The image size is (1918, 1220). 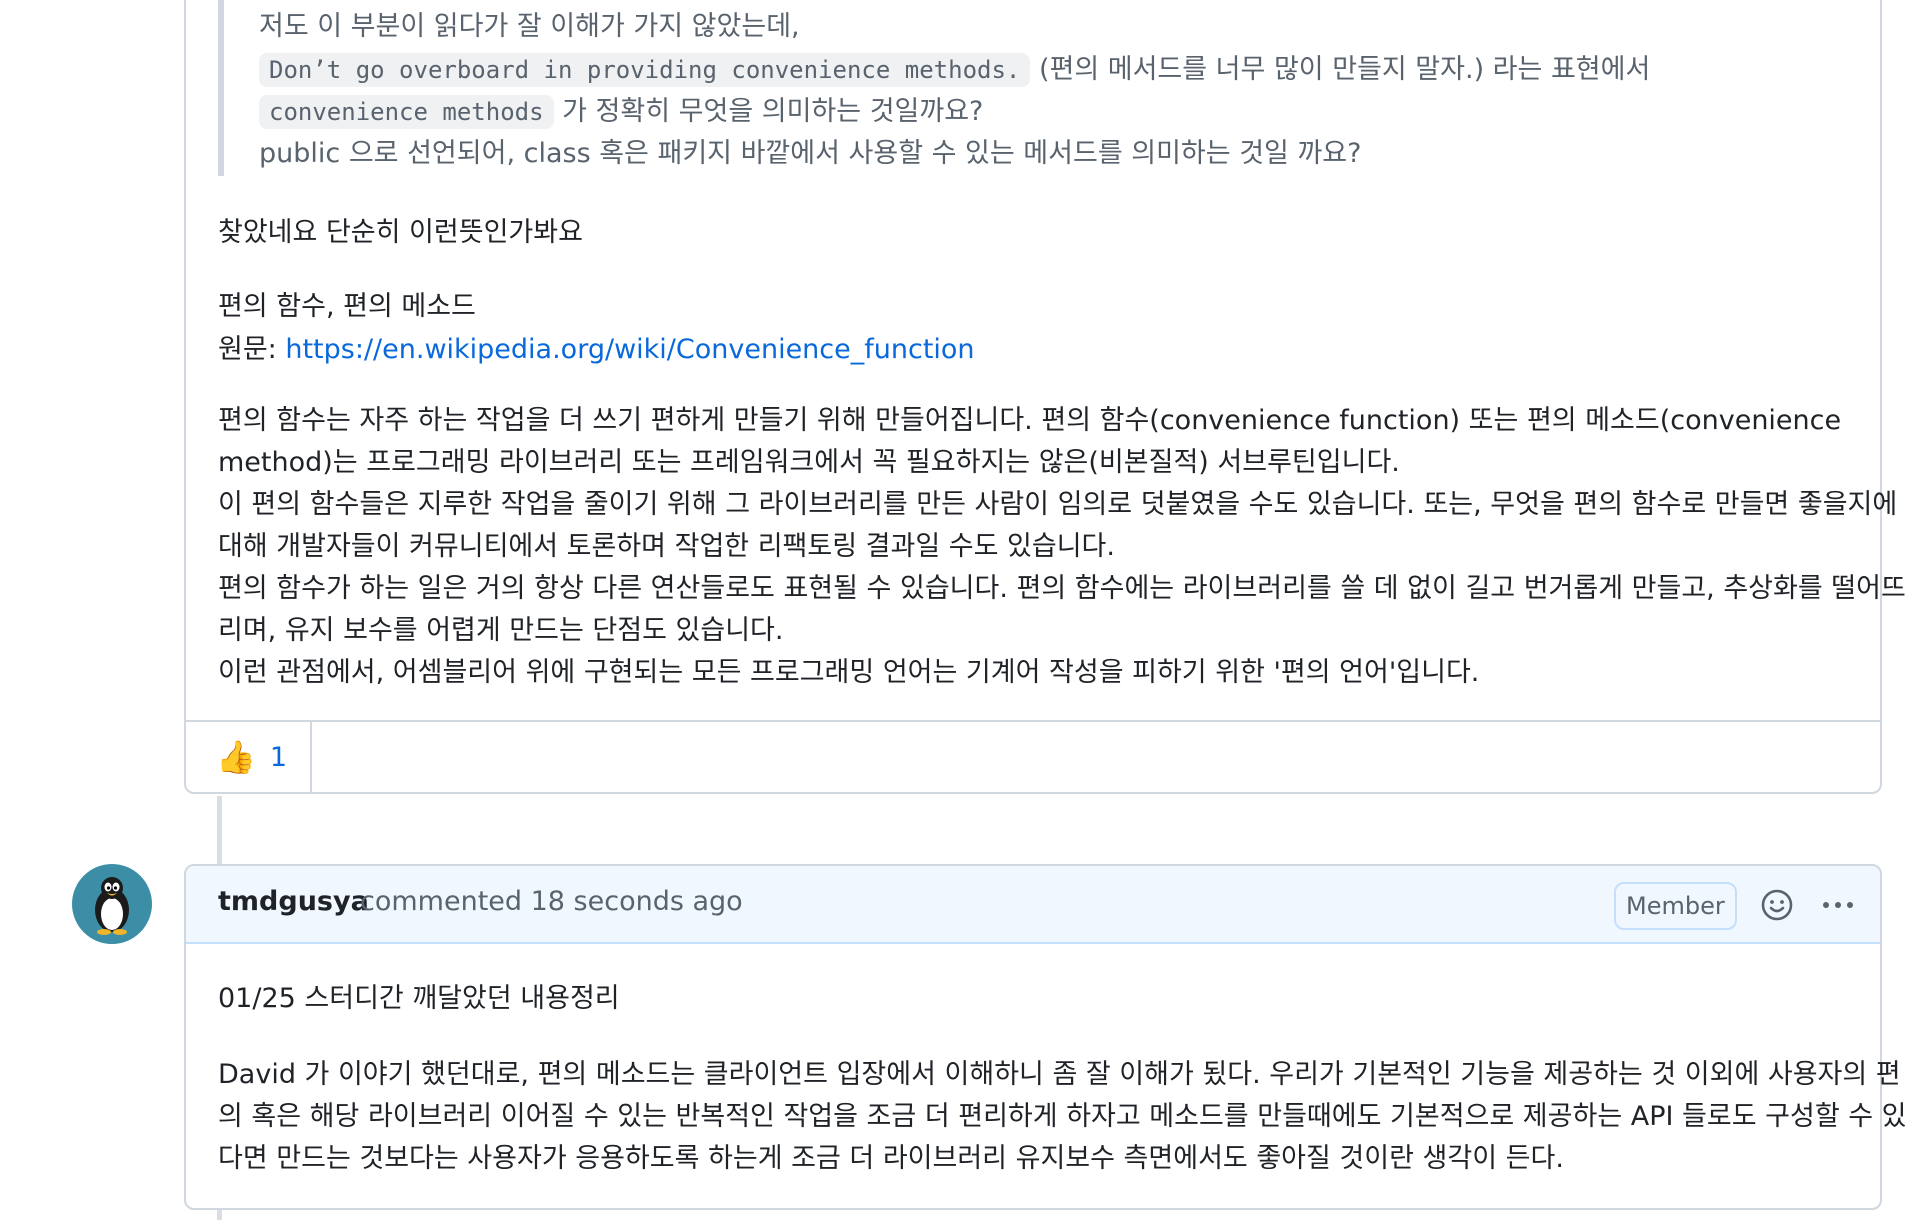 What do you see at coordinates (406, 112) in the screenshot?
I see `inline-code: convenience methods` at bounding box center [406, 112].